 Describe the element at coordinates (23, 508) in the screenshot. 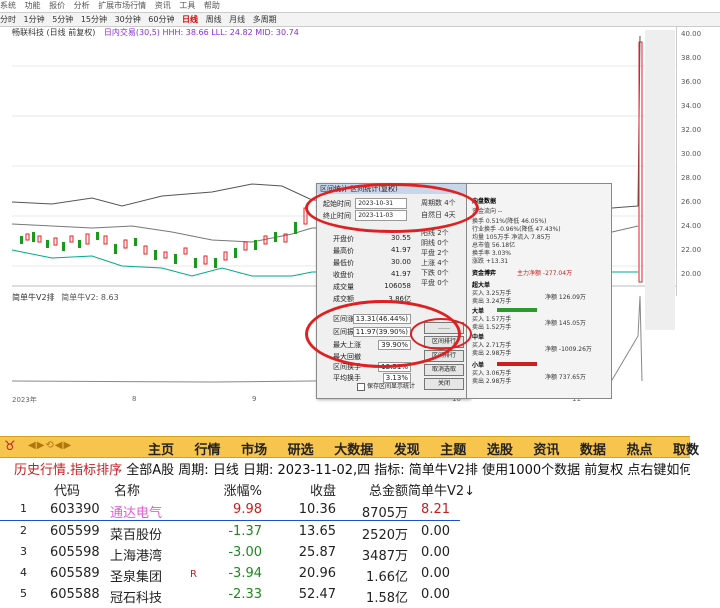

I see `row-index: 1` at that location.